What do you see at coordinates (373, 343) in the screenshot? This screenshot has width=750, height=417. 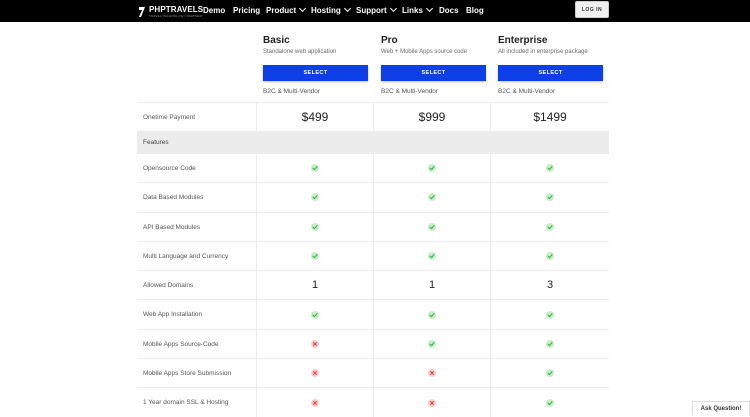 I see `feature-row: Mobile Apps Source-Code` at bounding box center [373, 343].